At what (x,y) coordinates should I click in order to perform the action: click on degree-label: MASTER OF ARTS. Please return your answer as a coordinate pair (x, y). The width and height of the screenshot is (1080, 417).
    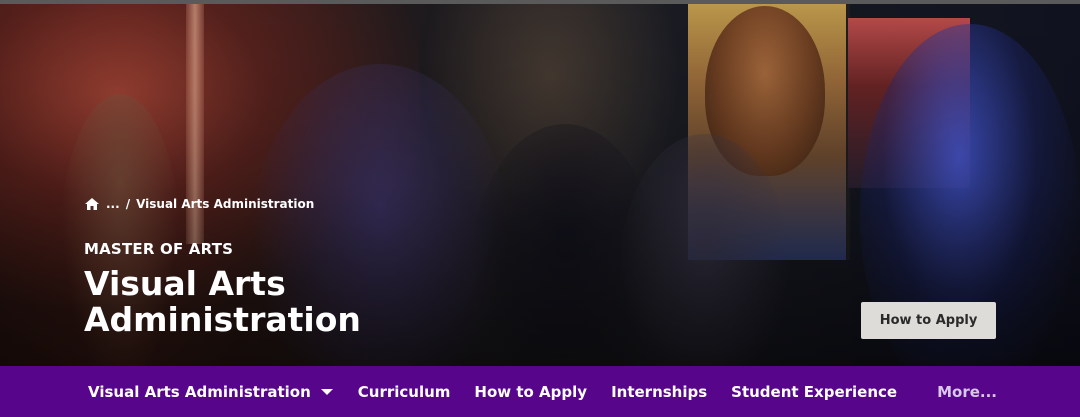
    Looking at the image, I should click on (159, 249).